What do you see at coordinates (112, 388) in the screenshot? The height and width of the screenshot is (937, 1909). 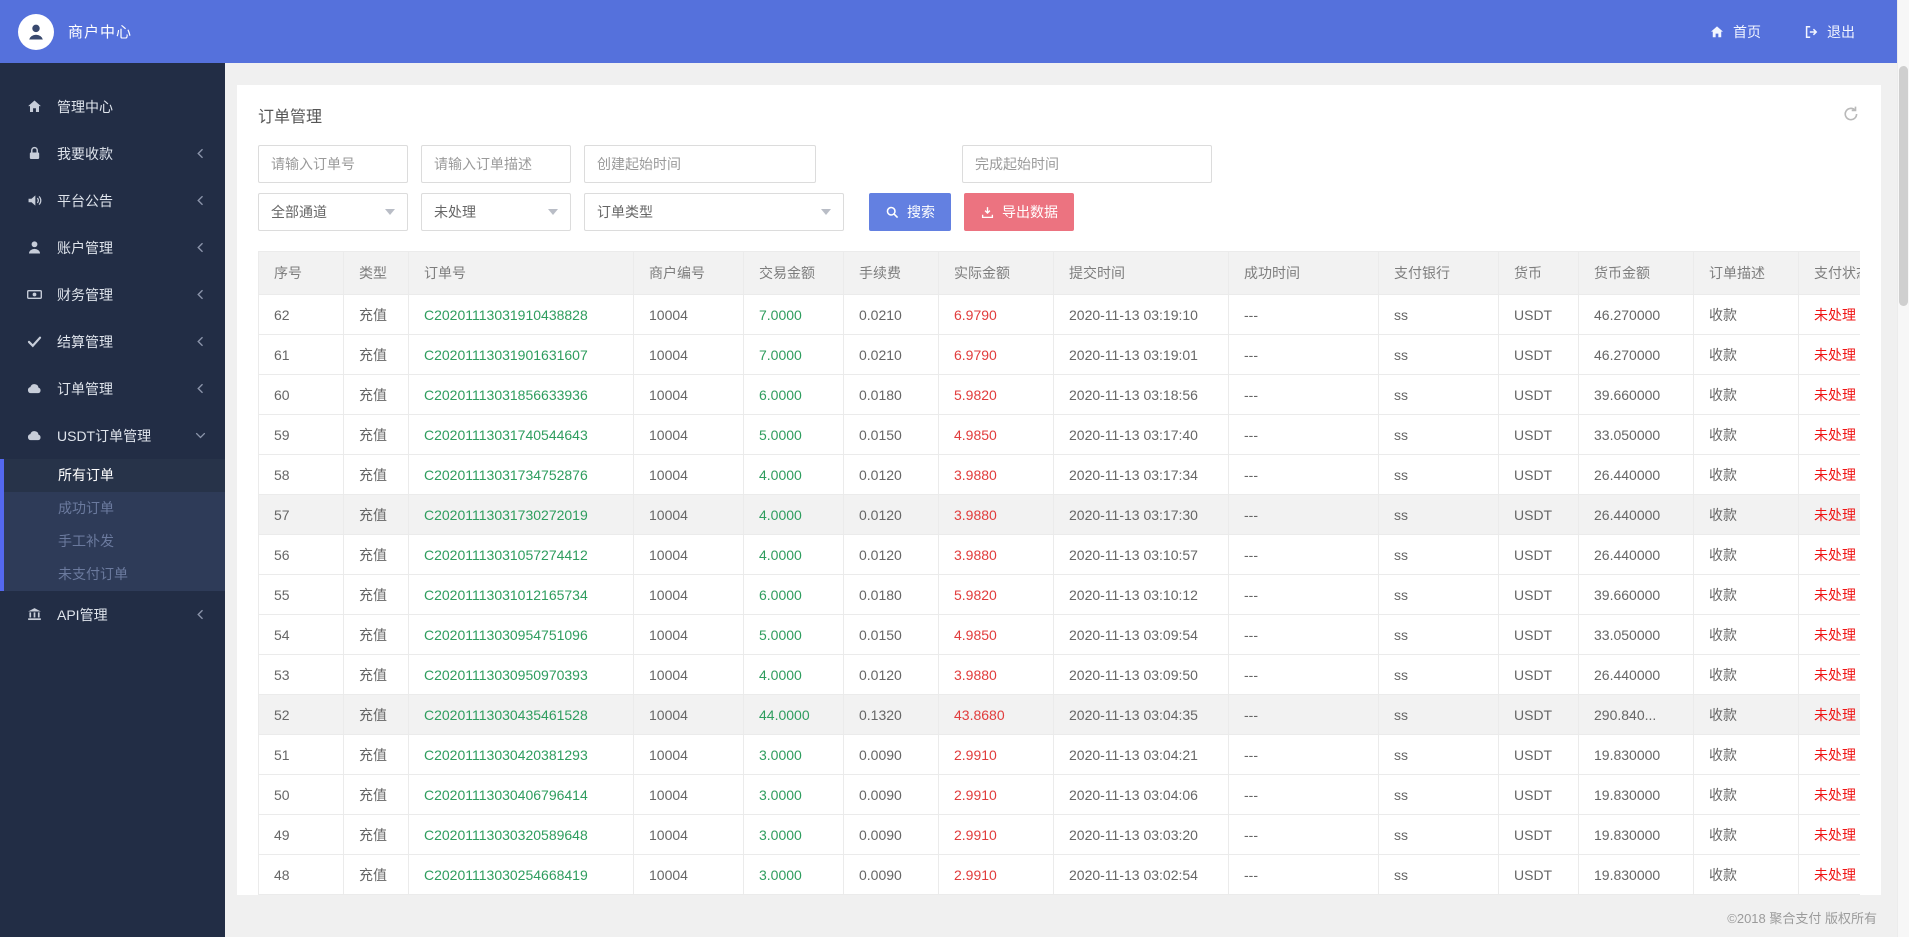 I see `sidebar-item-6: 订单管理` at bounding box center [112, 388].